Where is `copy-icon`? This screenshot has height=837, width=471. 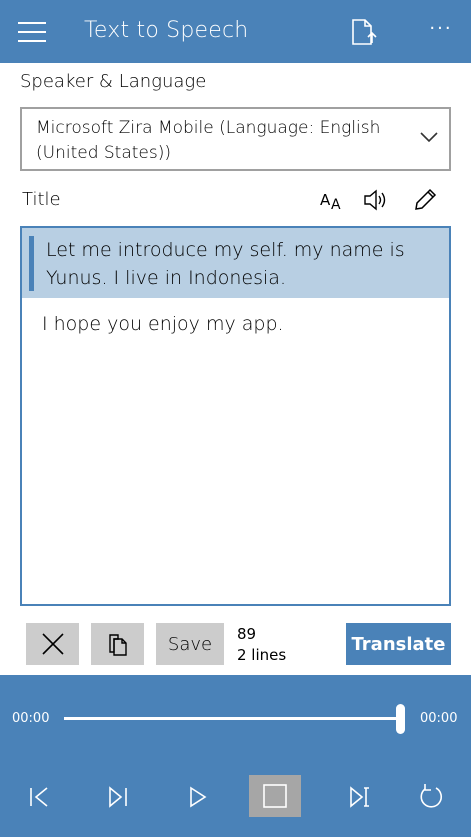
copy-icon is located at coordinates (117, 645).